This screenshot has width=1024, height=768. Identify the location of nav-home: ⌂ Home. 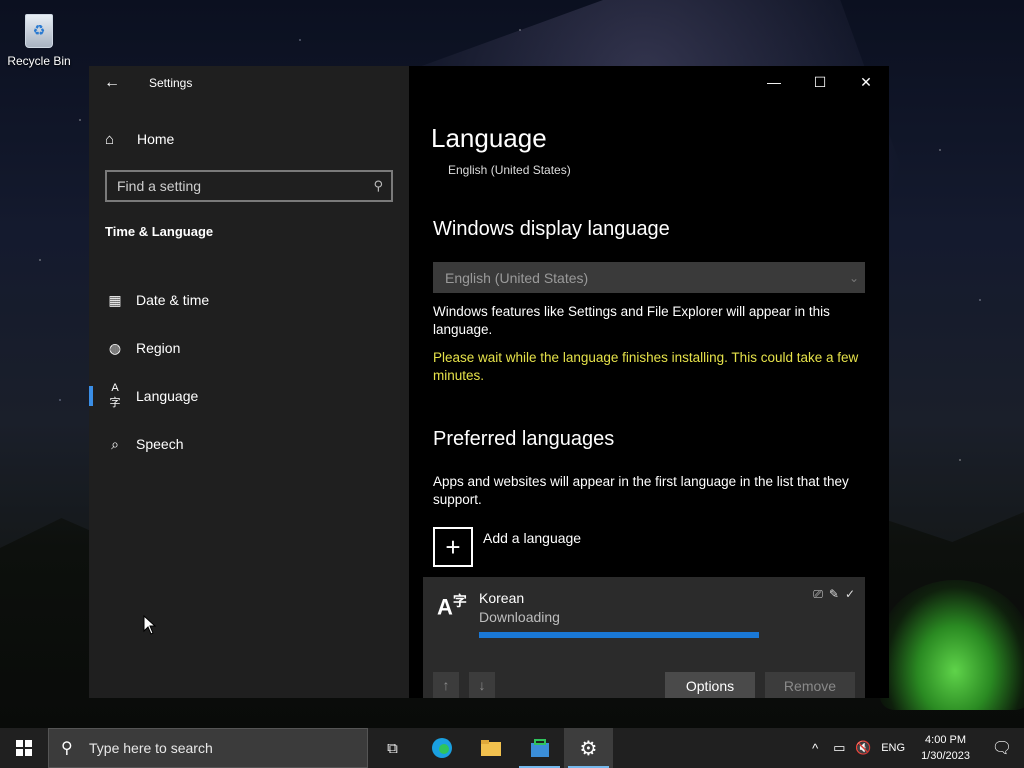
(139, 139).